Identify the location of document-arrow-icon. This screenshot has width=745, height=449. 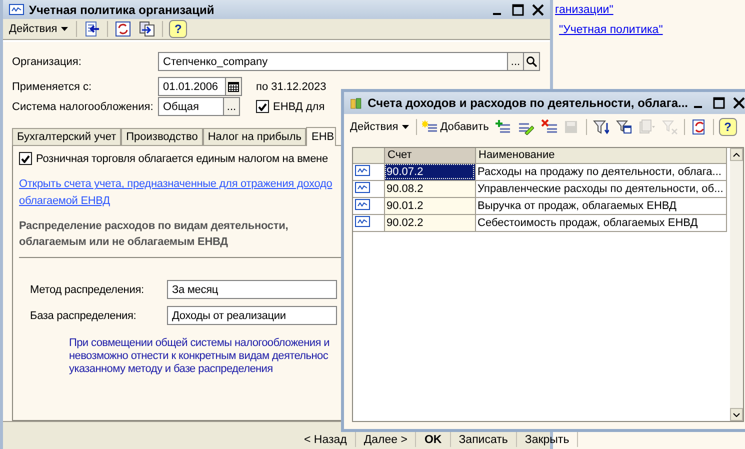
(92, 29).